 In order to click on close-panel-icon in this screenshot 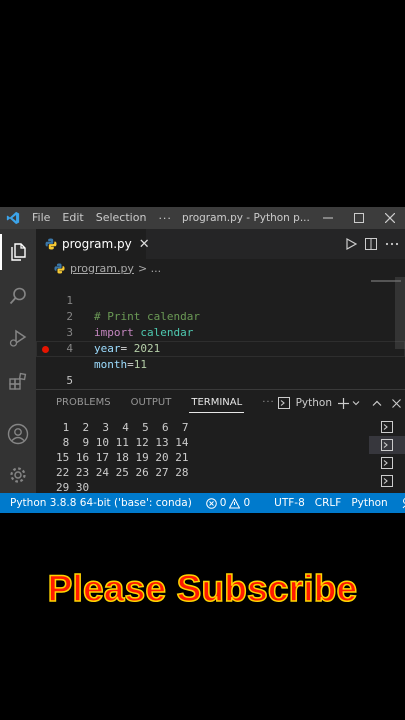, I will do `click(396, 403)`.